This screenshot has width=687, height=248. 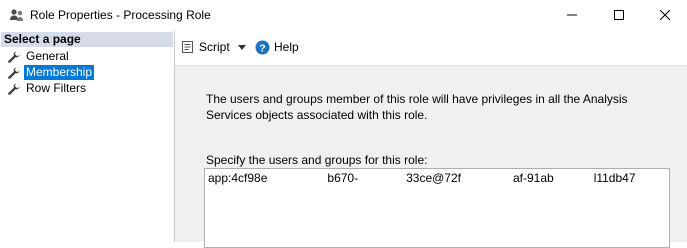 I want to click on minimize-button, so click(x=572, y=15).